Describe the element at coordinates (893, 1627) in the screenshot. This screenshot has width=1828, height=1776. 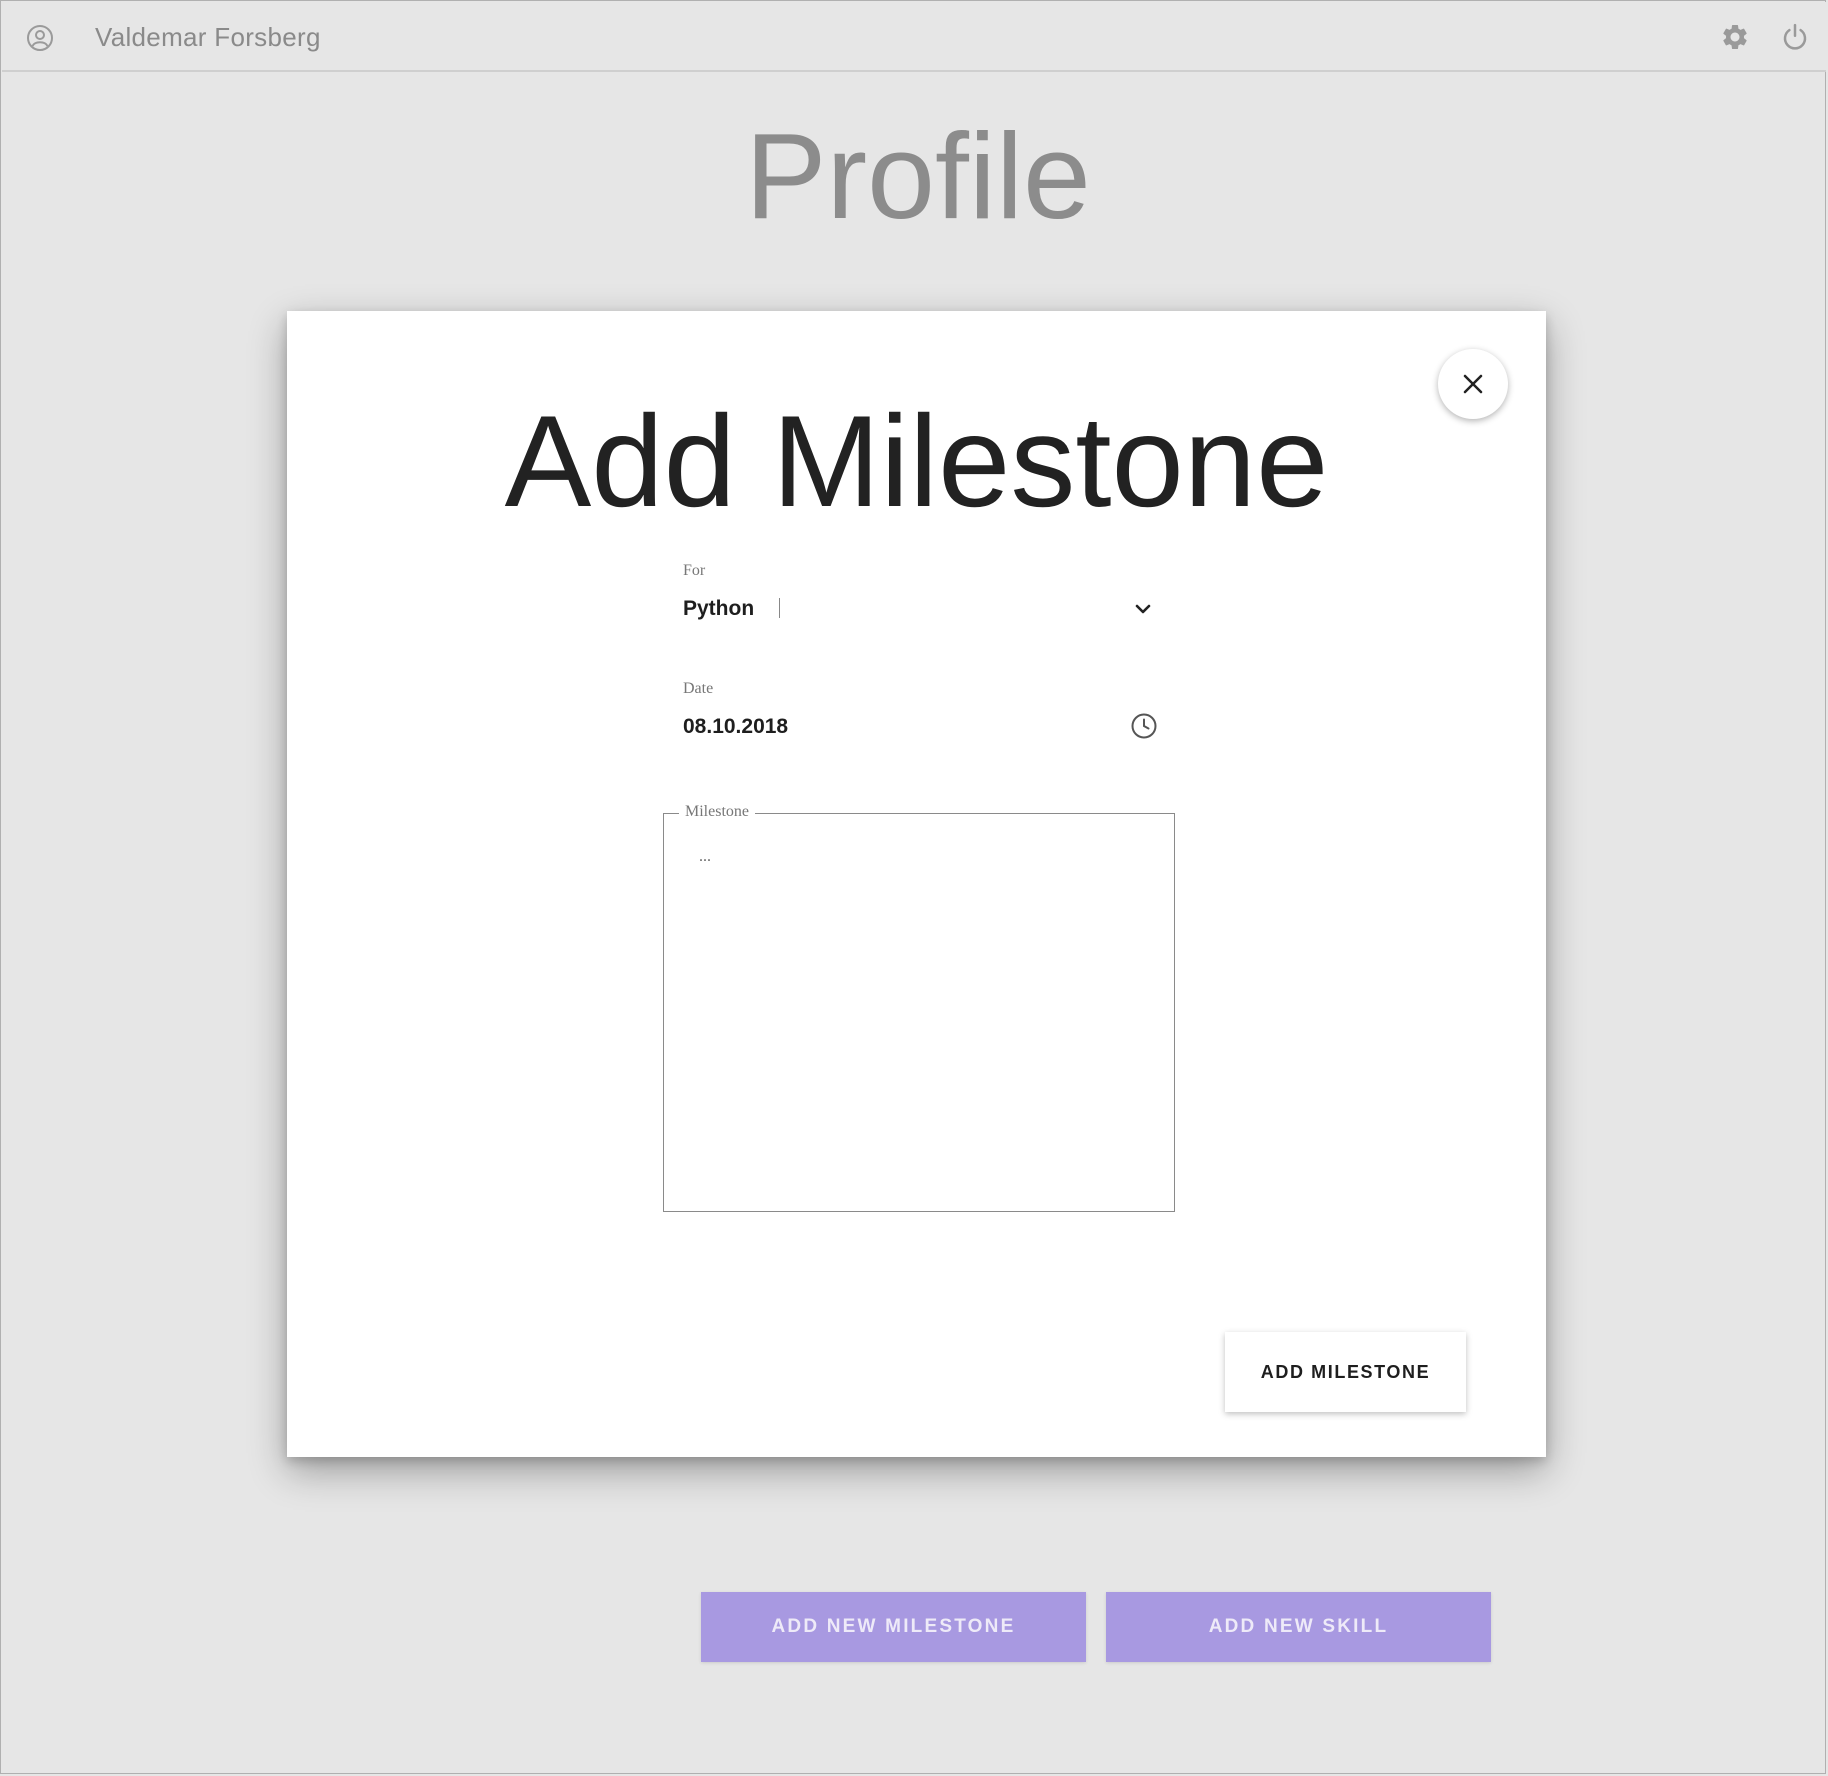
I see `add-new-milestone-button: ADD NEW MILESTONE` at that location.